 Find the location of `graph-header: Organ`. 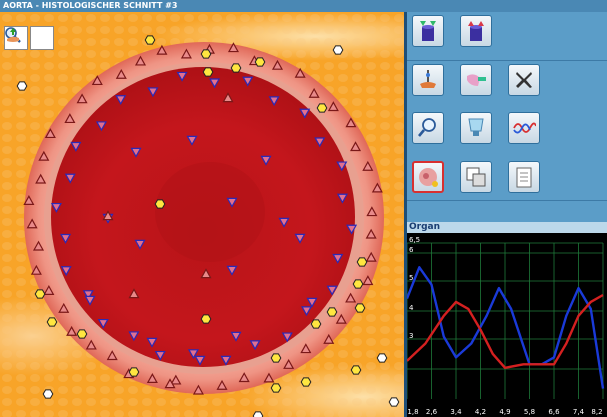

graph-header: Organ is located at coordinates (507, 227).